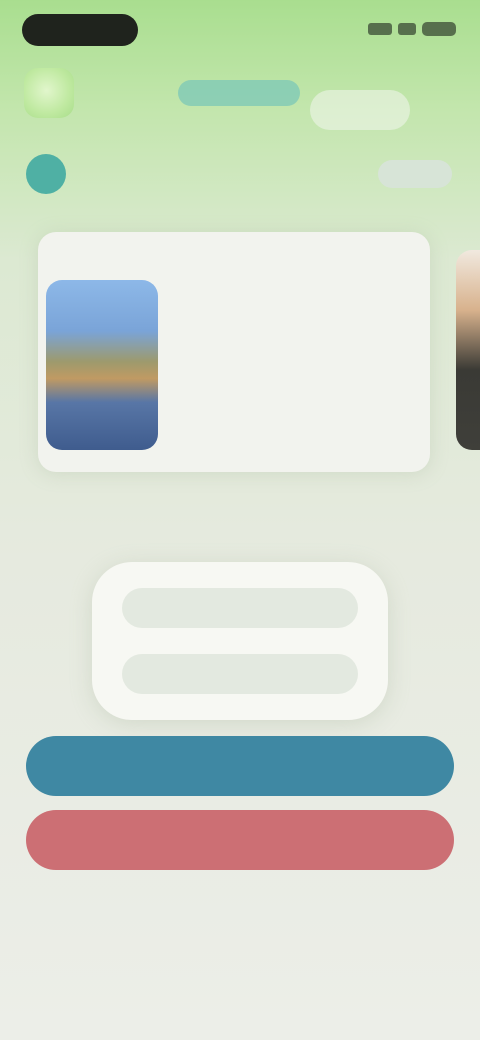  I want to click on header-highlight, so click(360, 110).